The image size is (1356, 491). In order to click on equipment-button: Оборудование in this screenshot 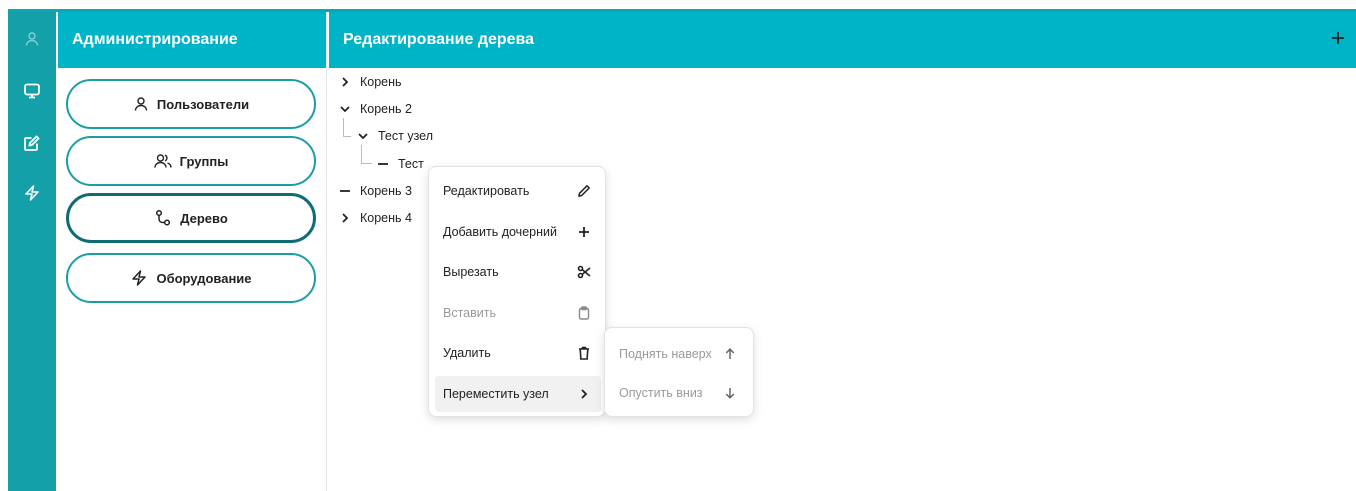, I will do `click(191, 278)`.